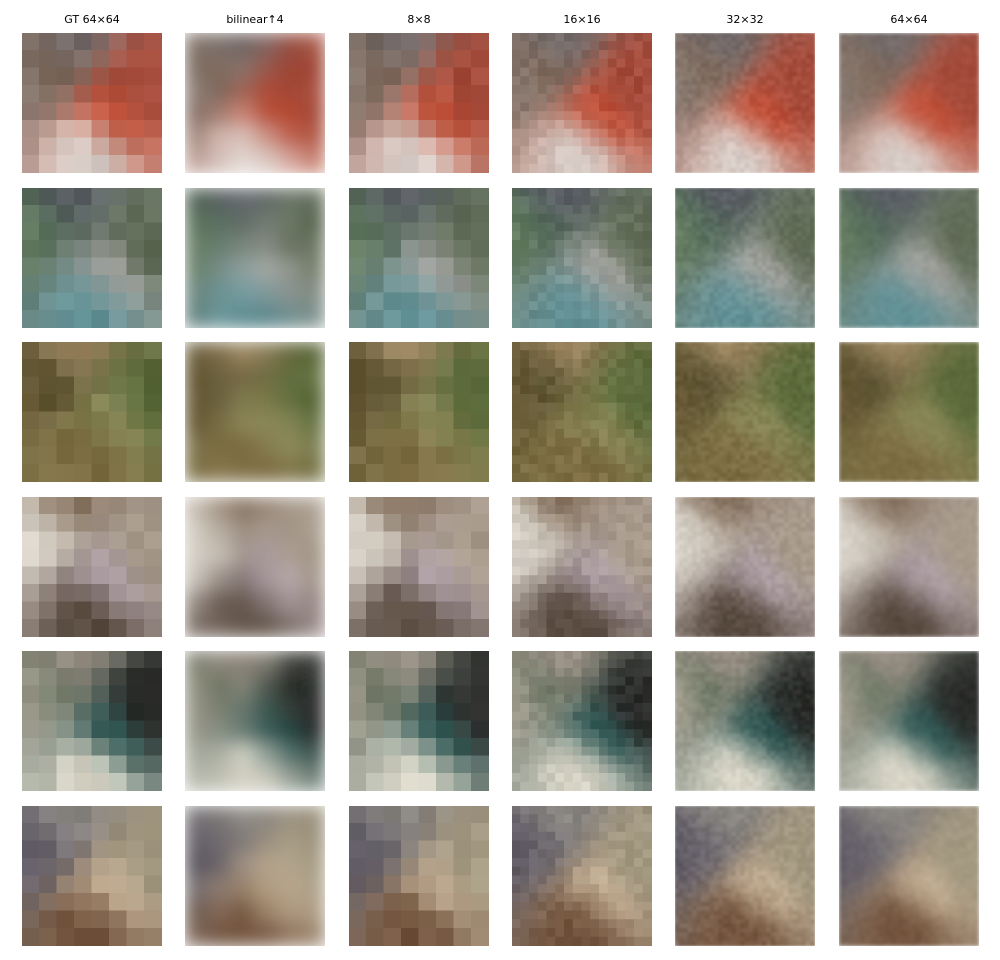 The width and height of the screenshot is (1000, 960). I want to click on image-tile-deer-gt, so click(92, 412).